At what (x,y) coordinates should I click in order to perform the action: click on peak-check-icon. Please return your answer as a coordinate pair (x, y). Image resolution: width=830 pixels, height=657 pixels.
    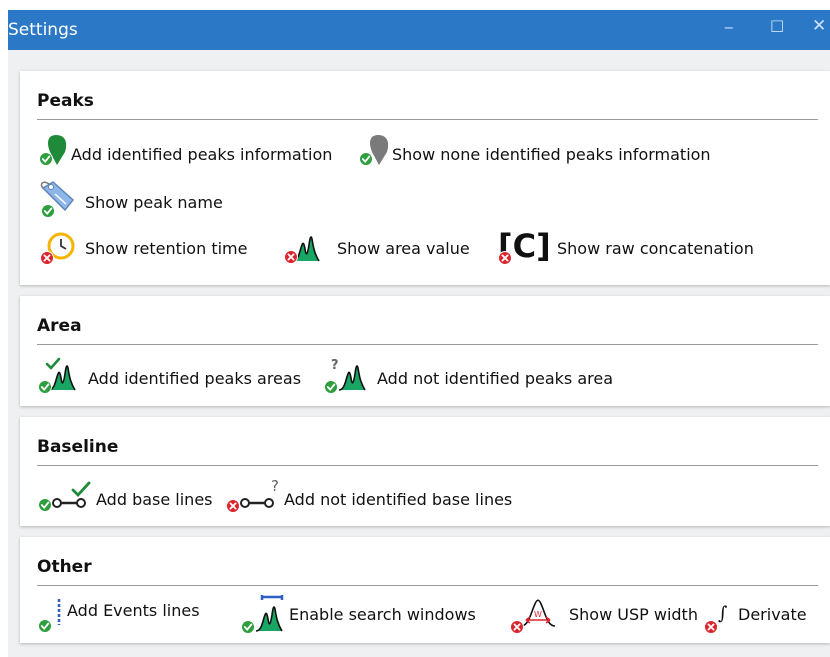
    Looking at the image, I should click on (56, 376).